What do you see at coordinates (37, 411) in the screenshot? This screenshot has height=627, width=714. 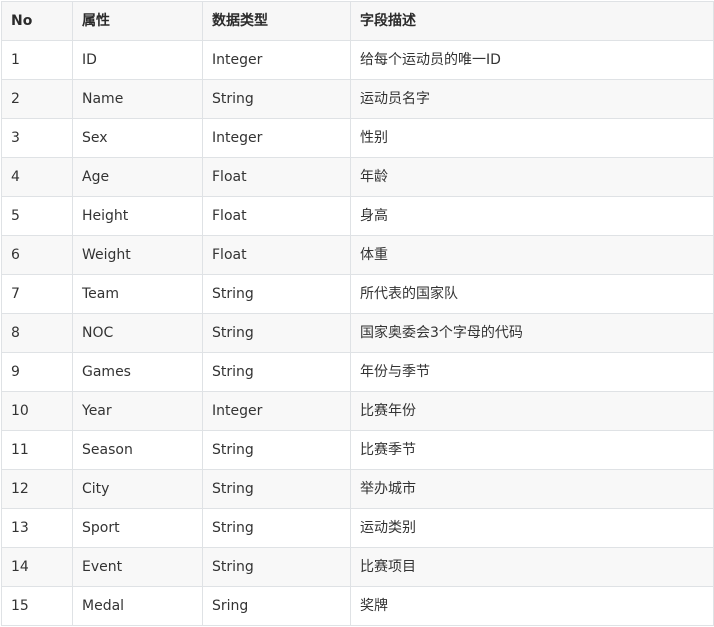 I see `cell-no: 10` at bounding box center [37, 411].